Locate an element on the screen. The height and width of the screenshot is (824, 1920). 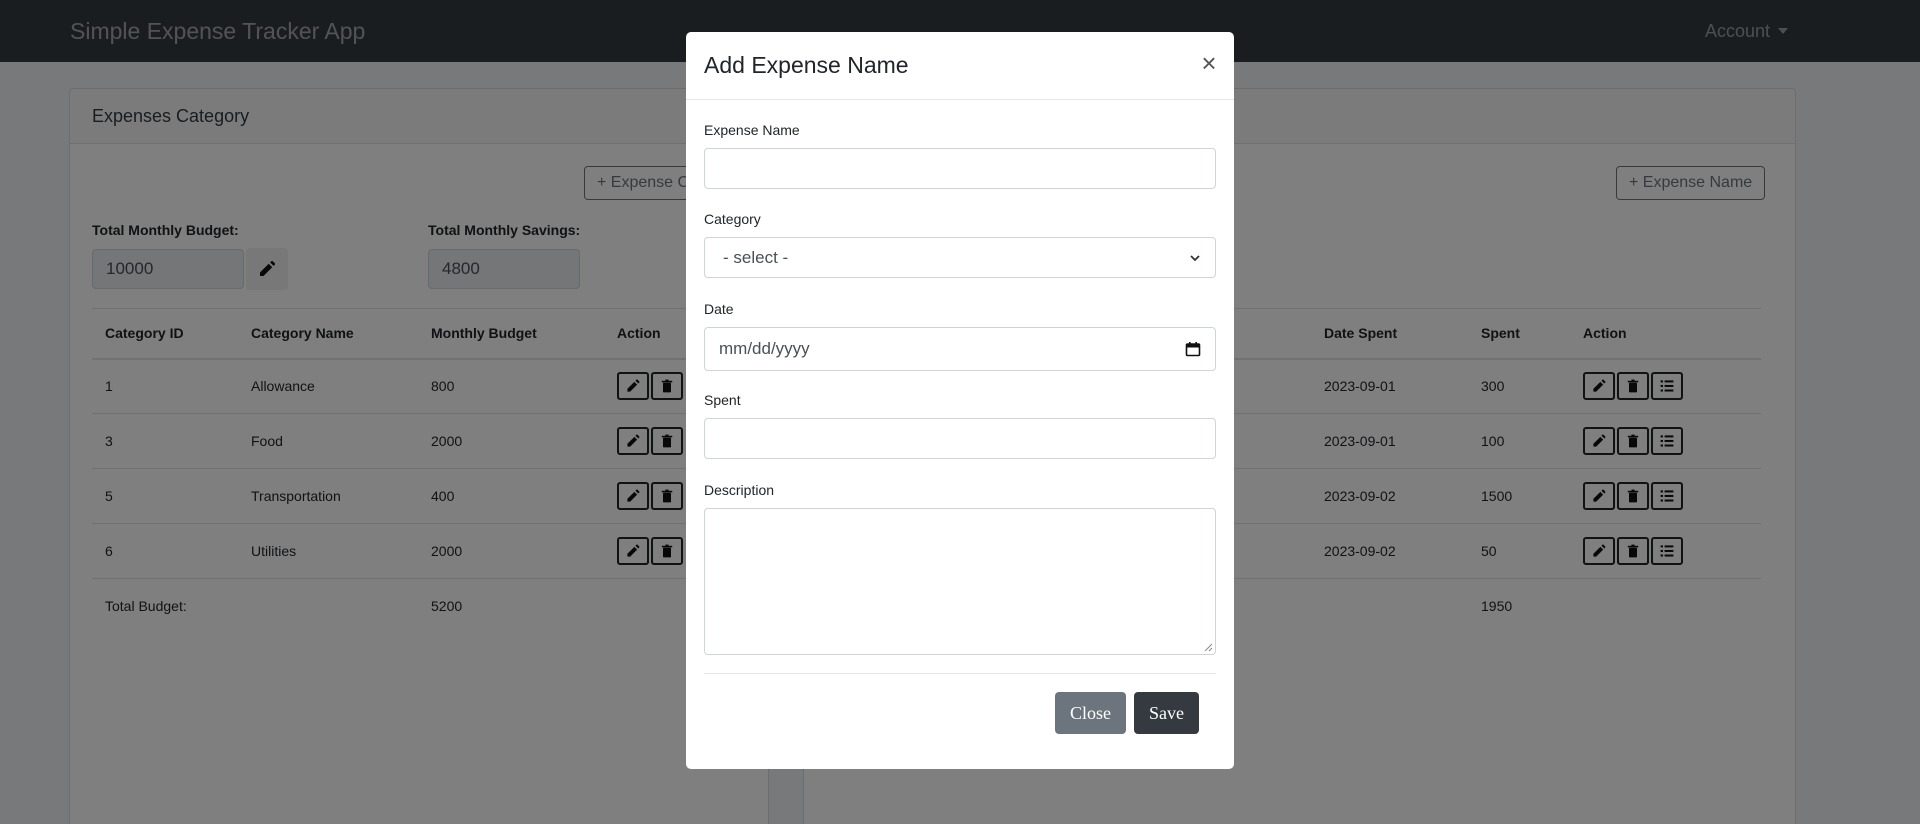
resize-grip-icon is located at coordinates (1208, 647).